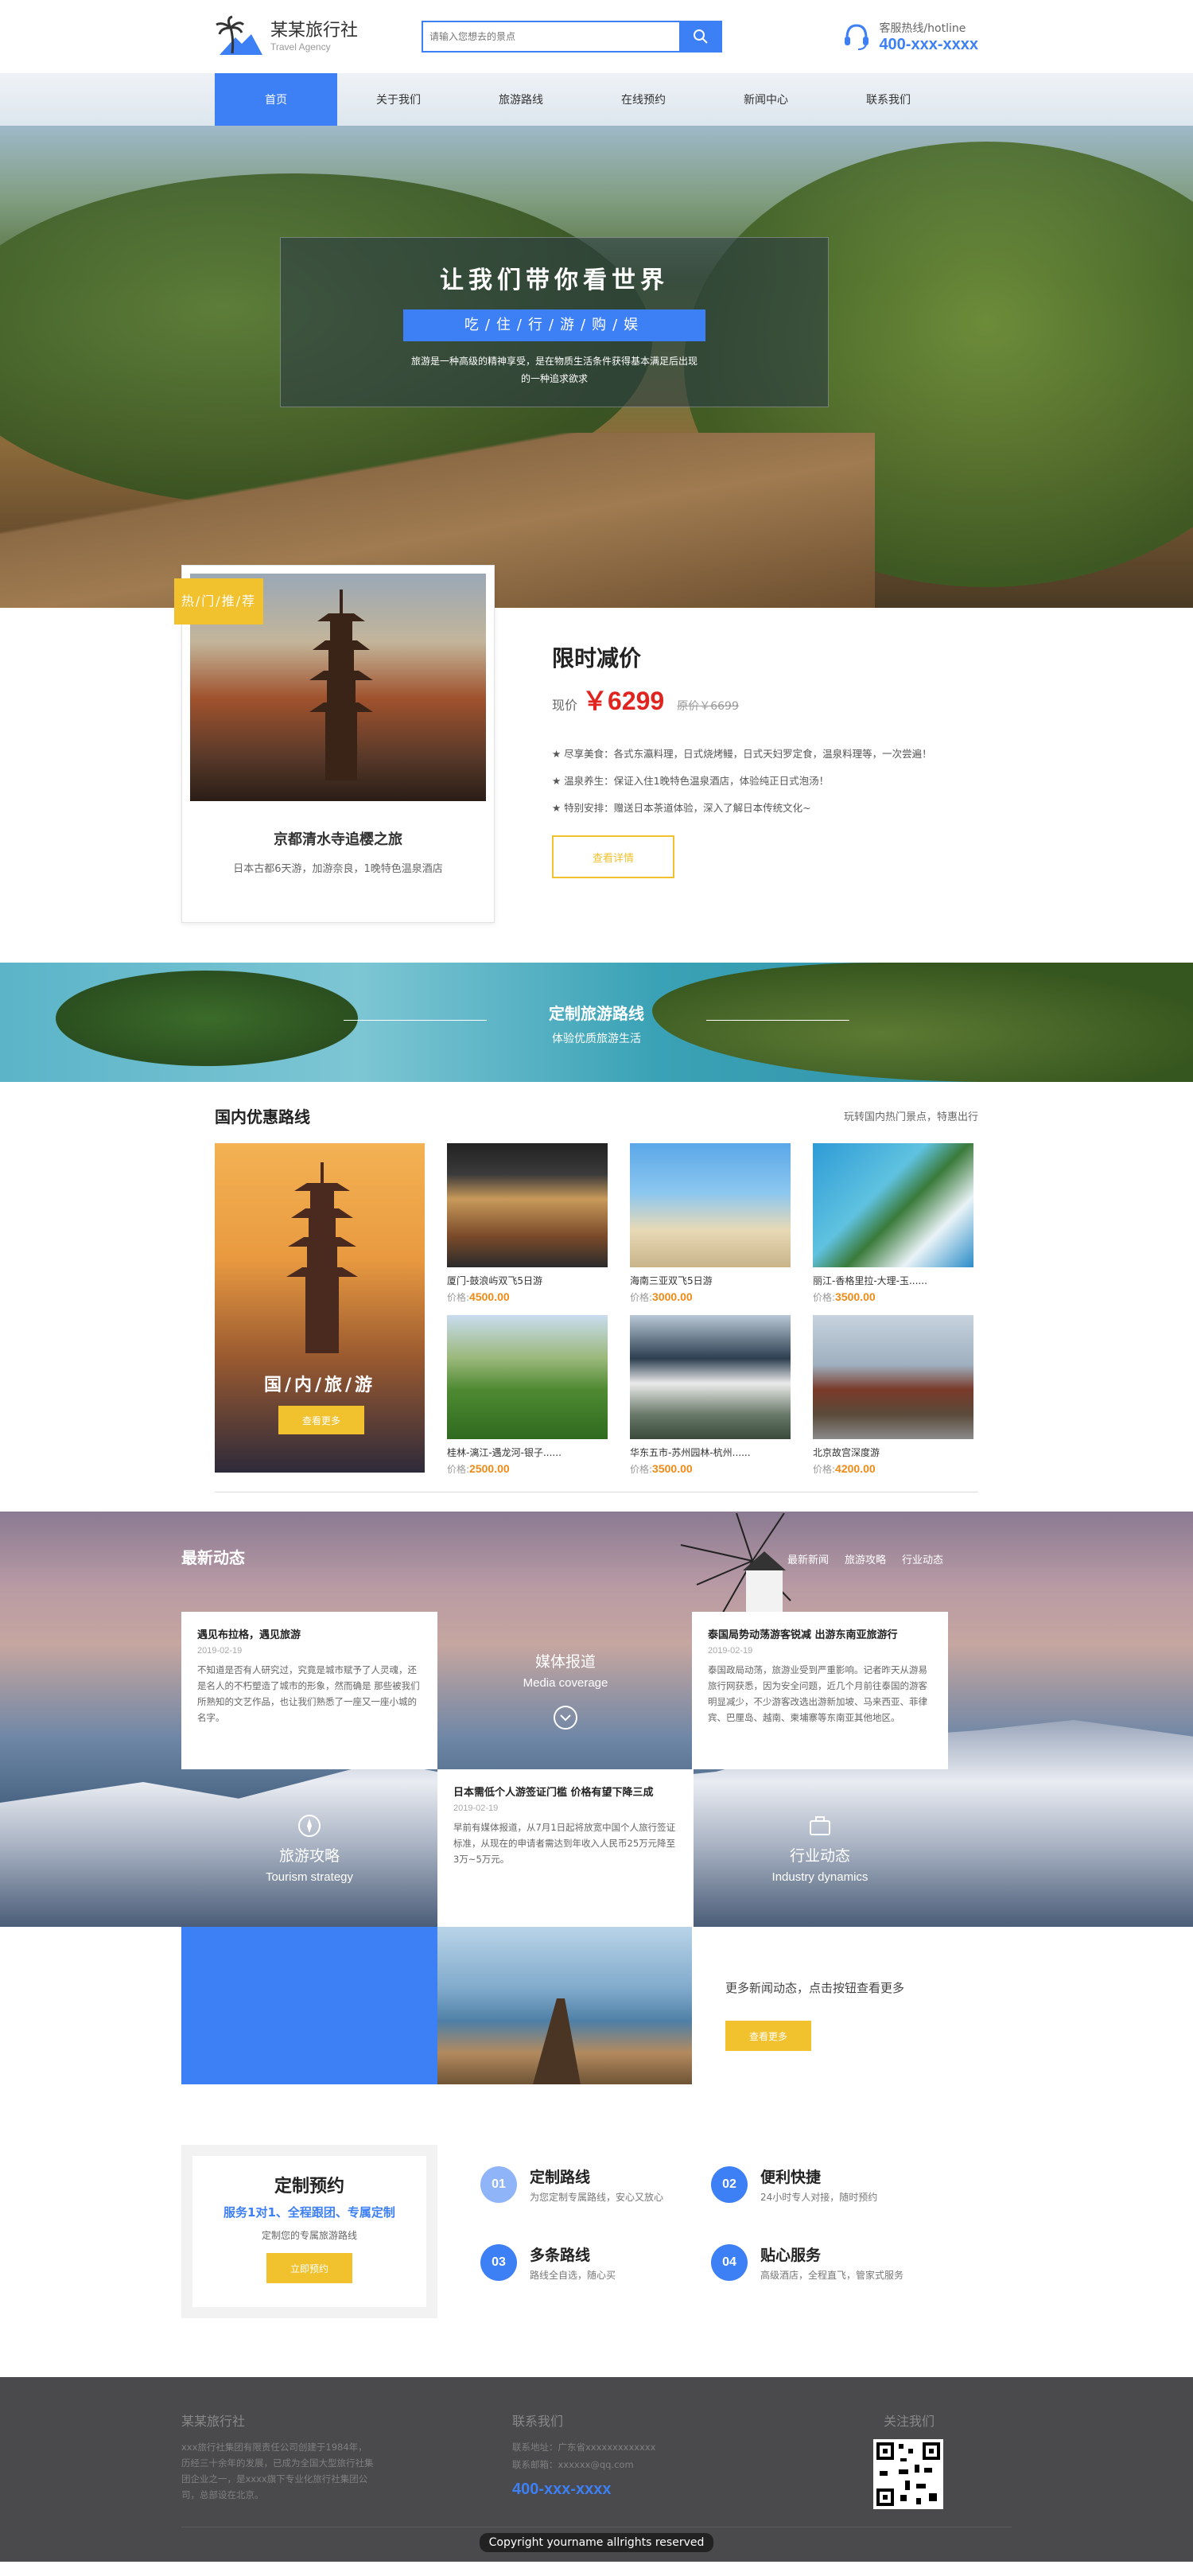  I want to click on copyright: Copyright yourname allrights reserved, so click(596, 2543).